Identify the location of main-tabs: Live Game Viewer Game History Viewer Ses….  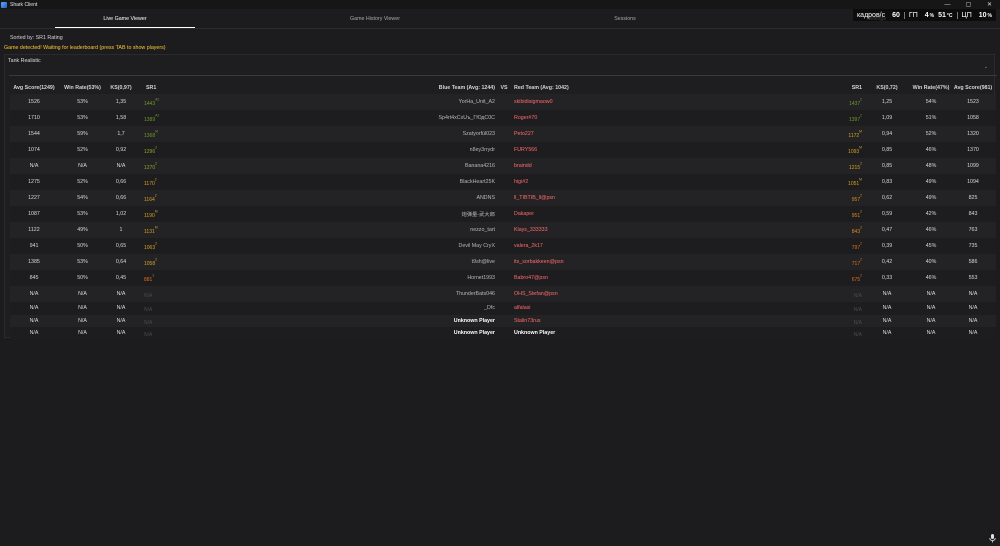
(500, 19).